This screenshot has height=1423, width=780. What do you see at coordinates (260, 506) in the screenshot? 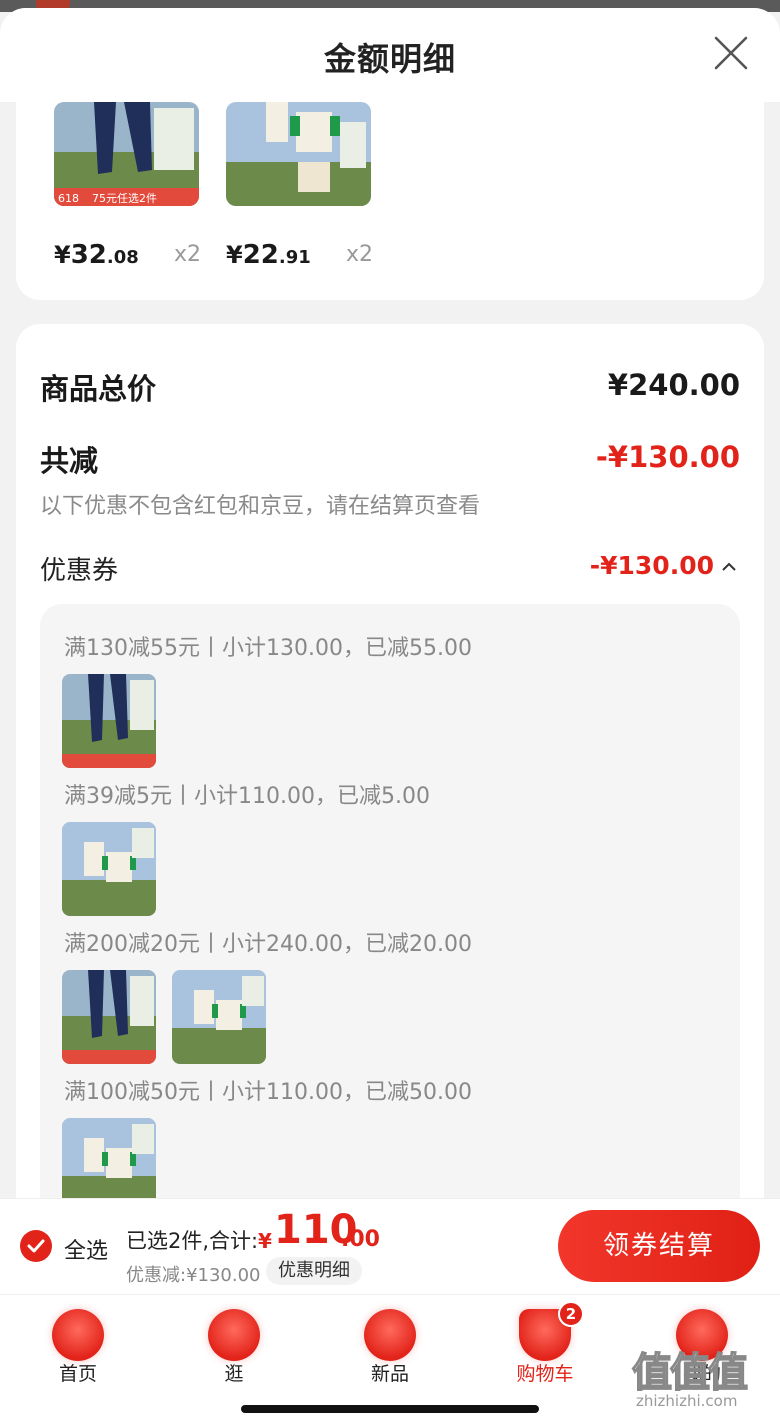
I see `discount-note: 以下优惠不包含红包和京豆，请在结算页查看` at bounding box center [260, 506].